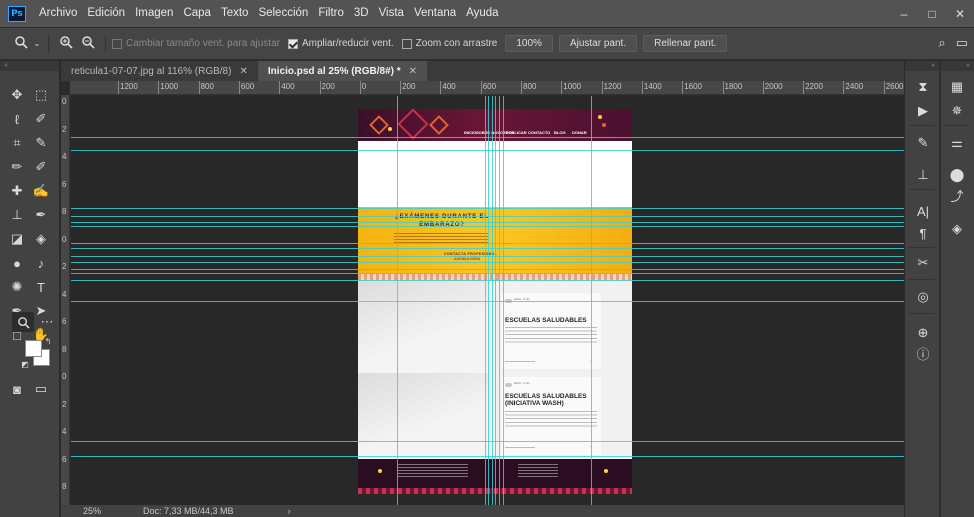 The width and height of the screenshot is (974, 517). I want to click on ruler-label: 2600, so click(894, 86).